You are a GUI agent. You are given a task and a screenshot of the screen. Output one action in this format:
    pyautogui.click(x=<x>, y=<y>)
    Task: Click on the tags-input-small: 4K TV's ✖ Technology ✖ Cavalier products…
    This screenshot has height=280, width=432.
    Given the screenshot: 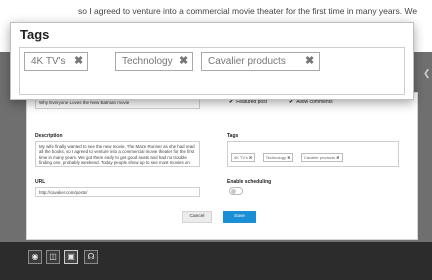 What is the action you would take?
    pyautogui.click(x=313, y=154)
    